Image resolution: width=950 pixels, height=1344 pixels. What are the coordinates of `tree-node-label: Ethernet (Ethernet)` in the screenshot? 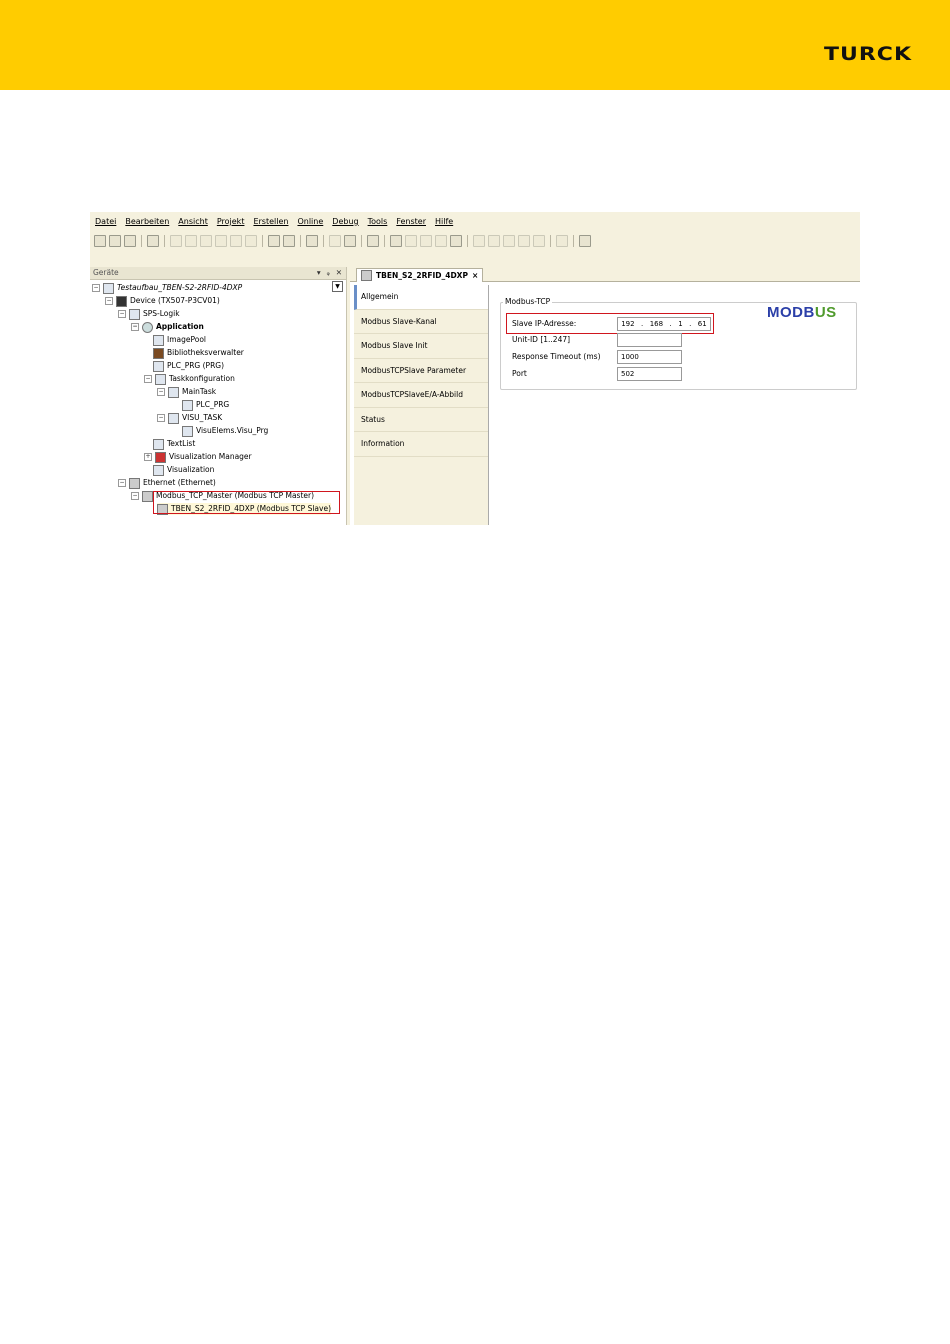 It's located at (179, 482).